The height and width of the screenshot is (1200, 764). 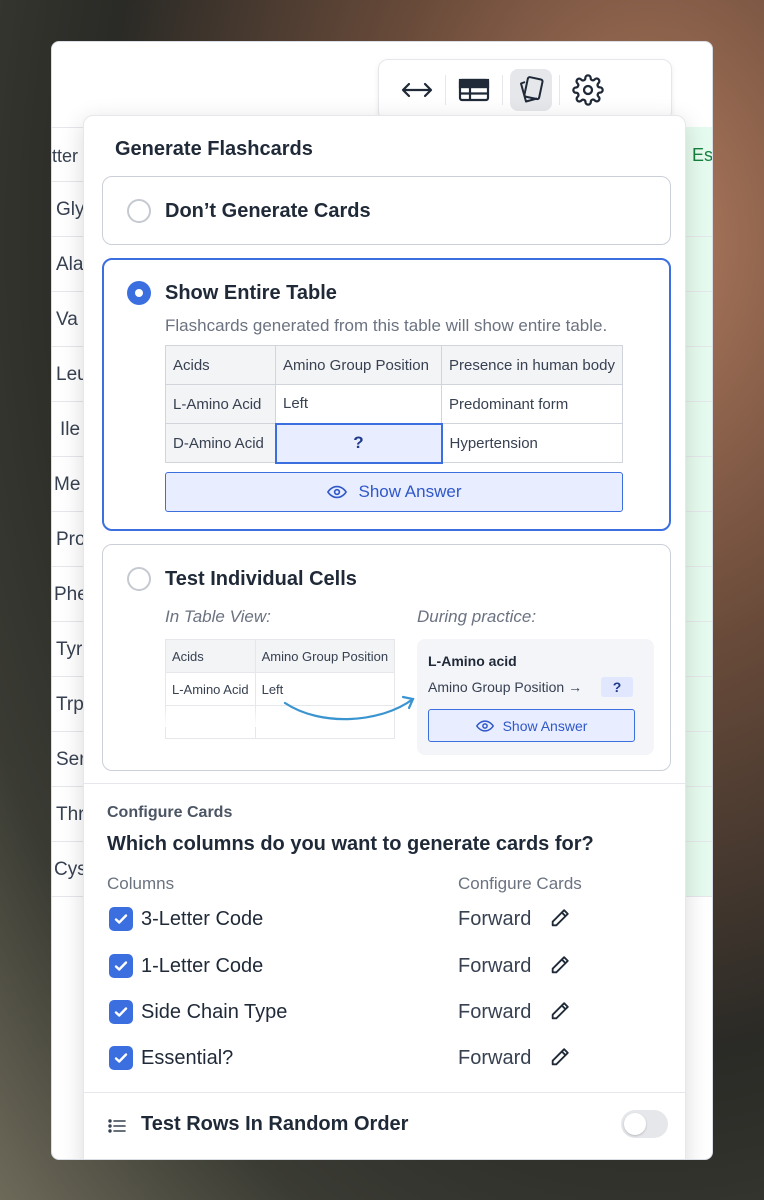 I want to click on random-order-toggle, so click(x=644, y=1124).